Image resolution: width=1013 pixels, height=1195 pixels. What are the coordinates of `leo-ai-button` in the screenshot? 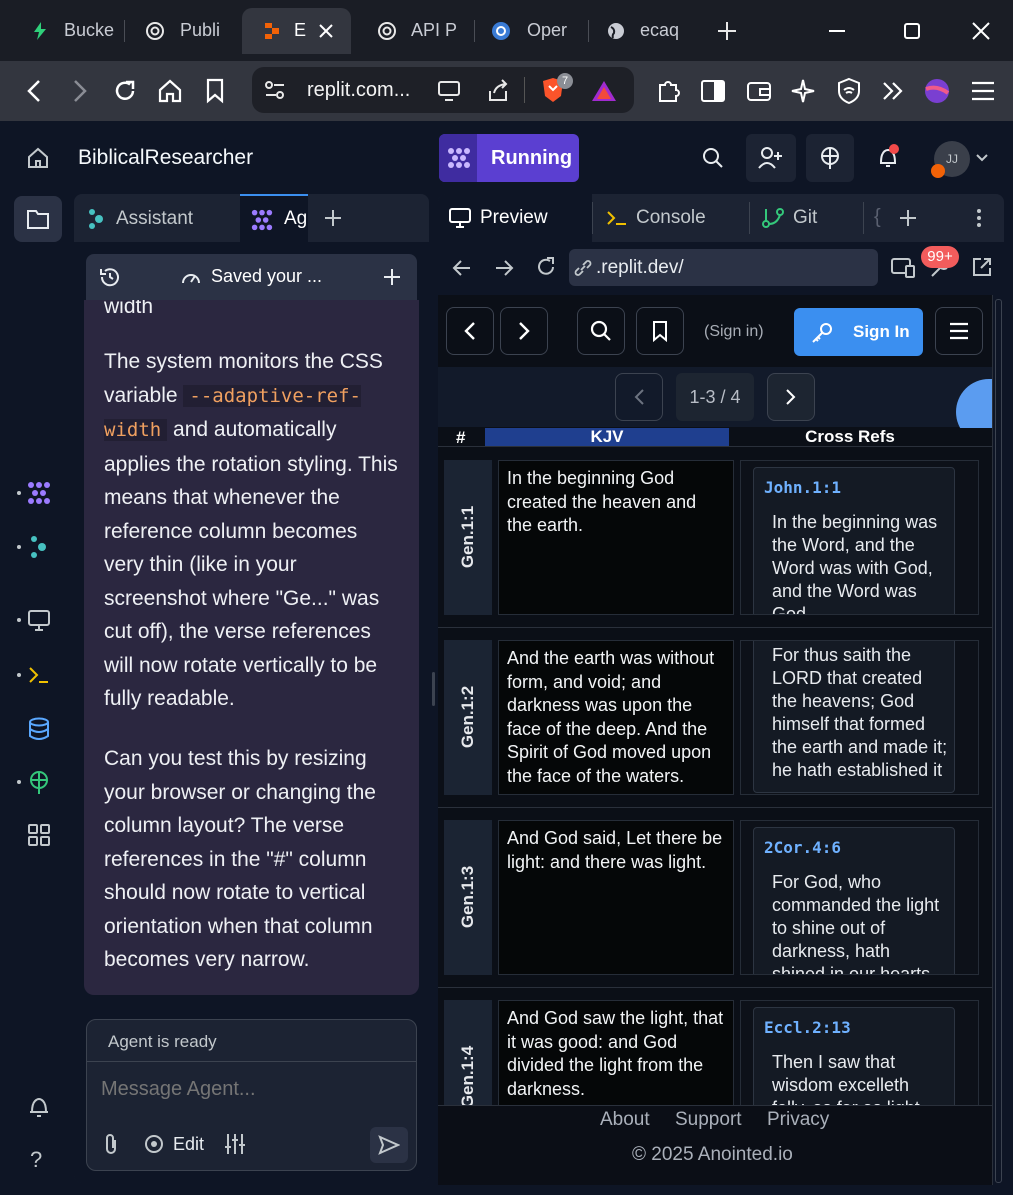 It's located at (803, 91).